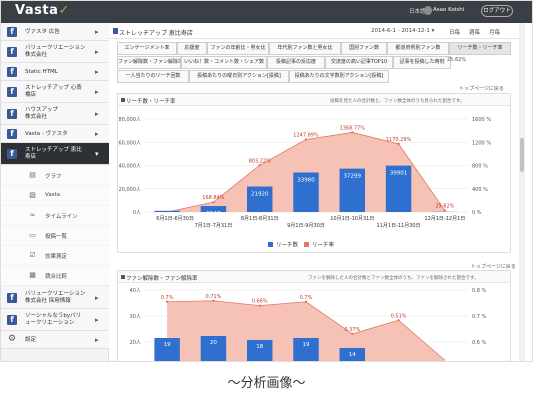 Image resolution: width=533 pixels, height=400 pixels. What do you see at coordinates (151, 102) in the screenshot?
I see `panel-title: リーチ数・リーチ率` at bounding box center [151, 102].